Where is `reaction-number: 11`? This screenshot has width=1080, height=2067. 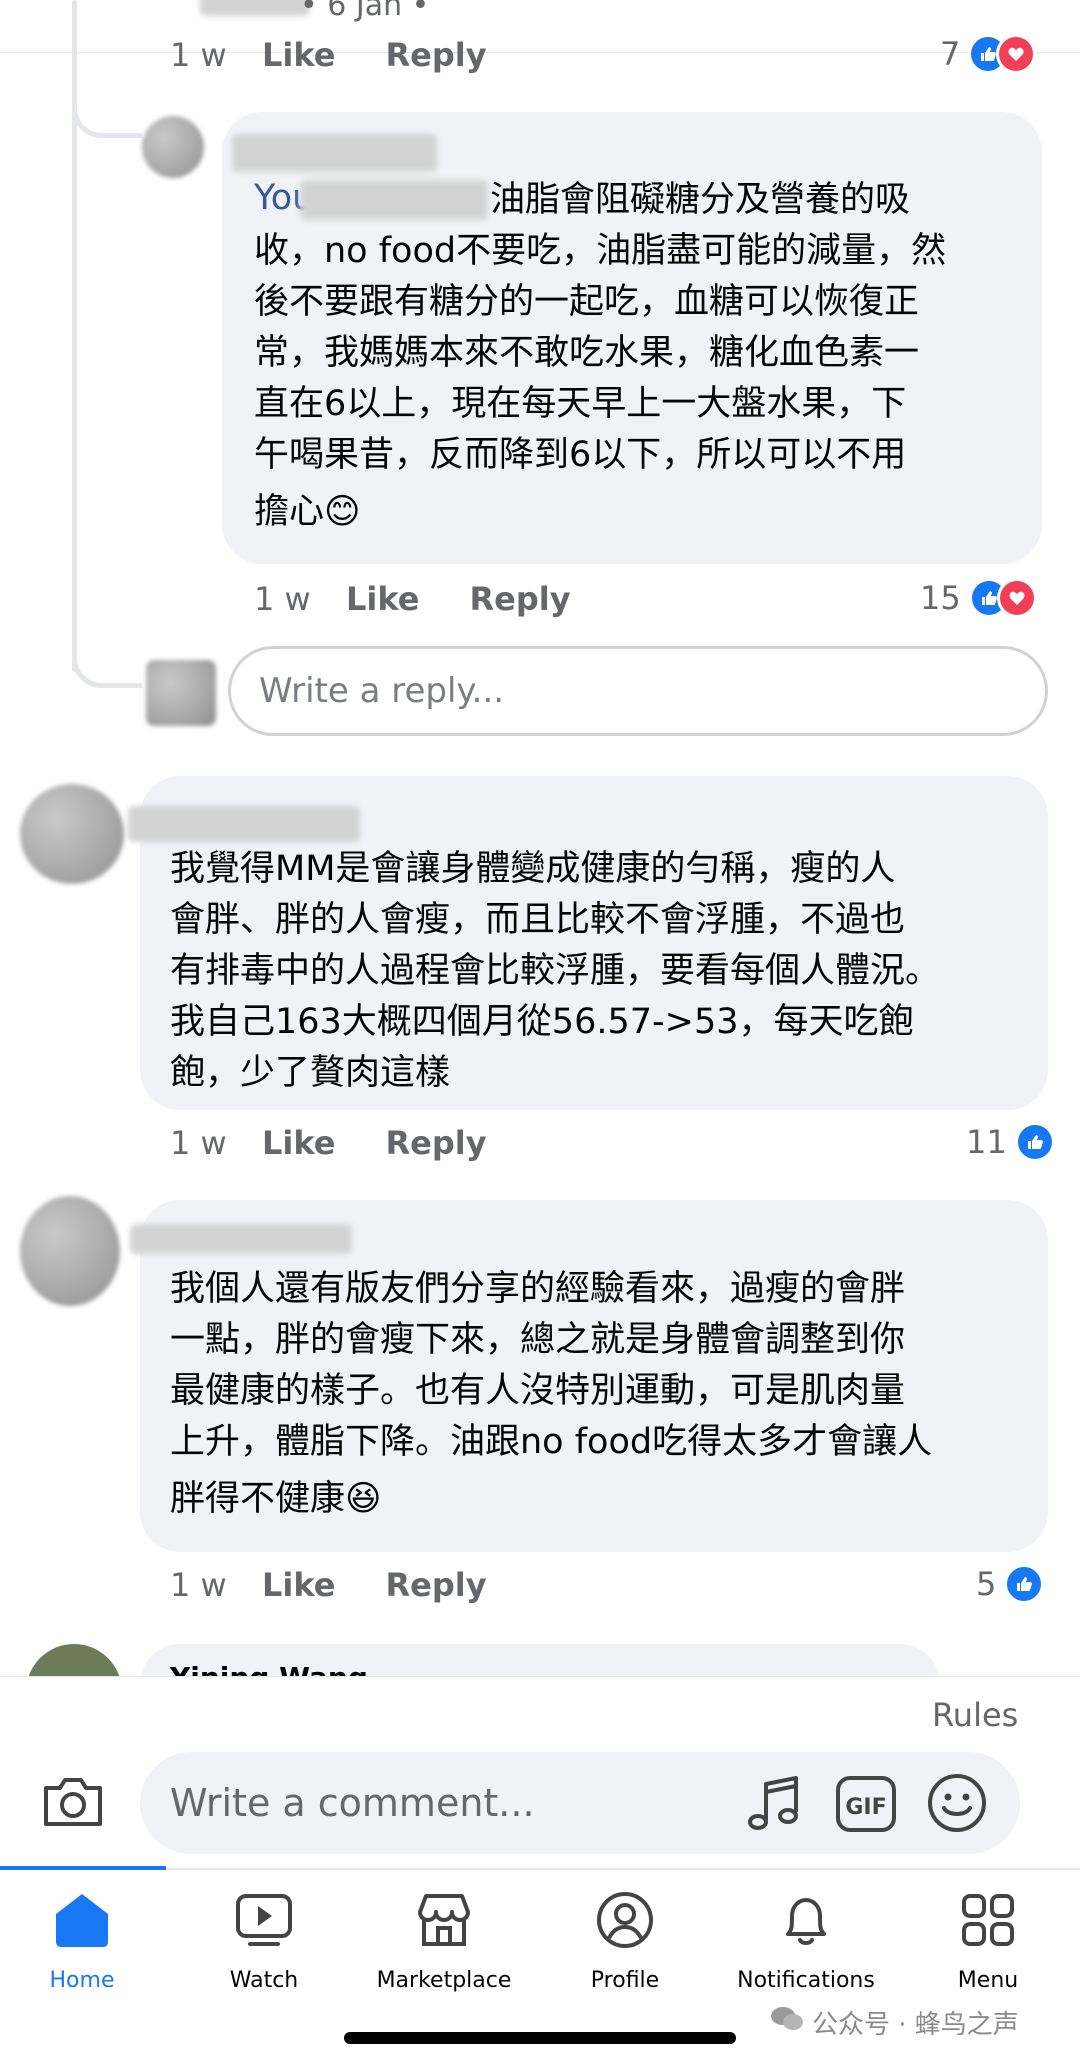
reaction-number: 11 is located at coordinates (986, 1142).